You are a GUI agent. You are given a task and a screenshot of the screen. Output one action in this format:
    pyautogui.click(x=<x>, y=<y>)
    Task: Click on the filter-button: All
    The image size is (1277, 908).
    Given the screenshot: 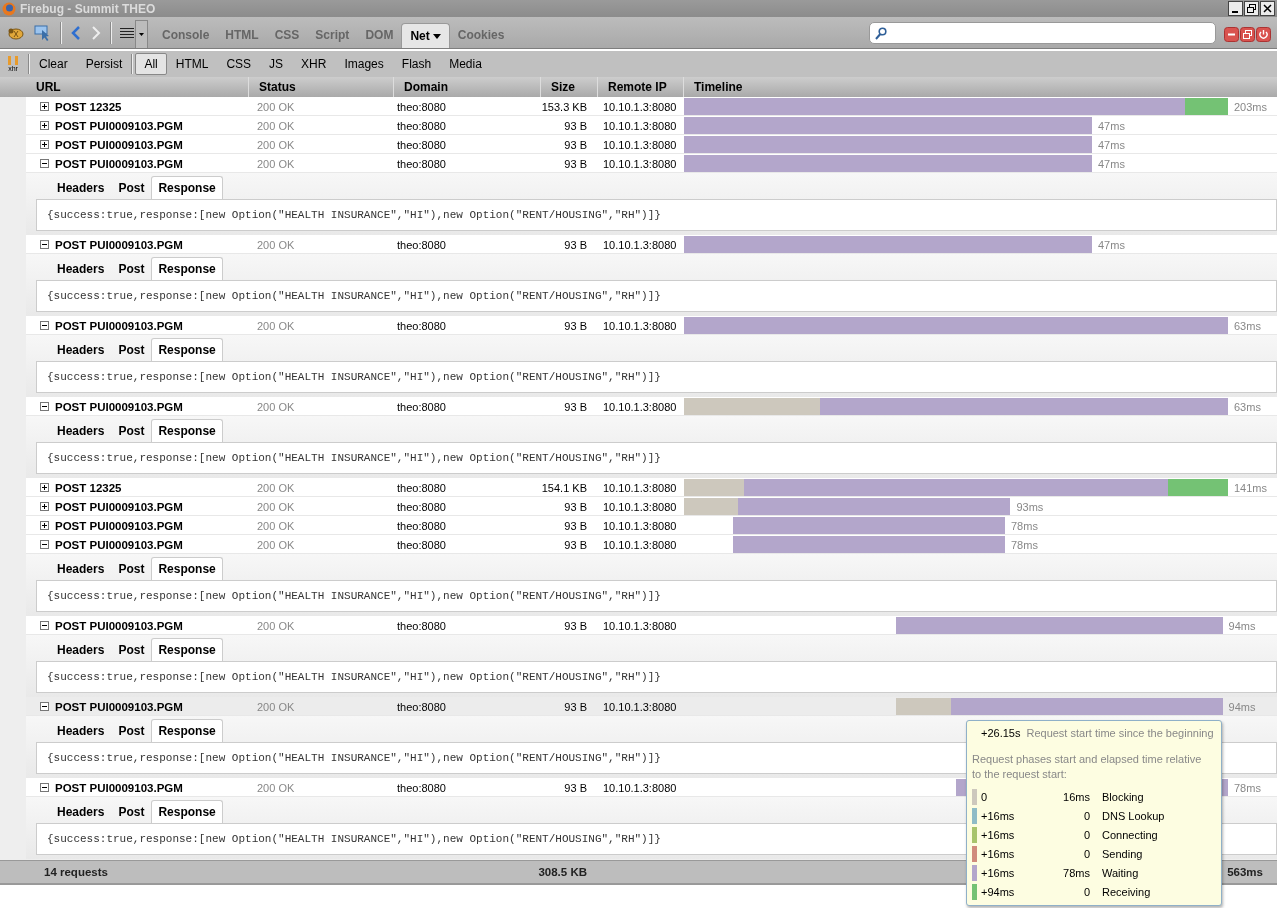 What is the action you would take?
    pyautogui.click(x=151, y=64)
    